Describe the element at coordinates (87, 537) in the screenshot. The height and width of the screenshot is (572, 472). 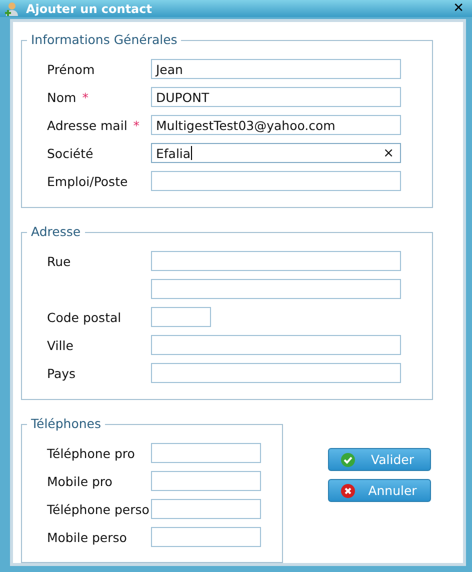
I see `field-label: Mobile perso` at that location.